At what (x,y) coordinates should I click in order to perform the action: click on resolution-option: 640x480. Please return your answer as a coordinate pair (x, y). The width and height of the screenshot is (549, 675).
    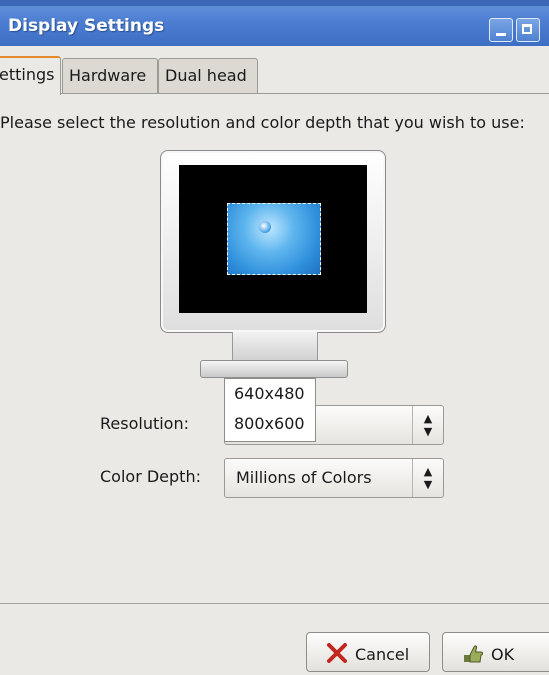
    Looking at the image, I should click on (270, 394).